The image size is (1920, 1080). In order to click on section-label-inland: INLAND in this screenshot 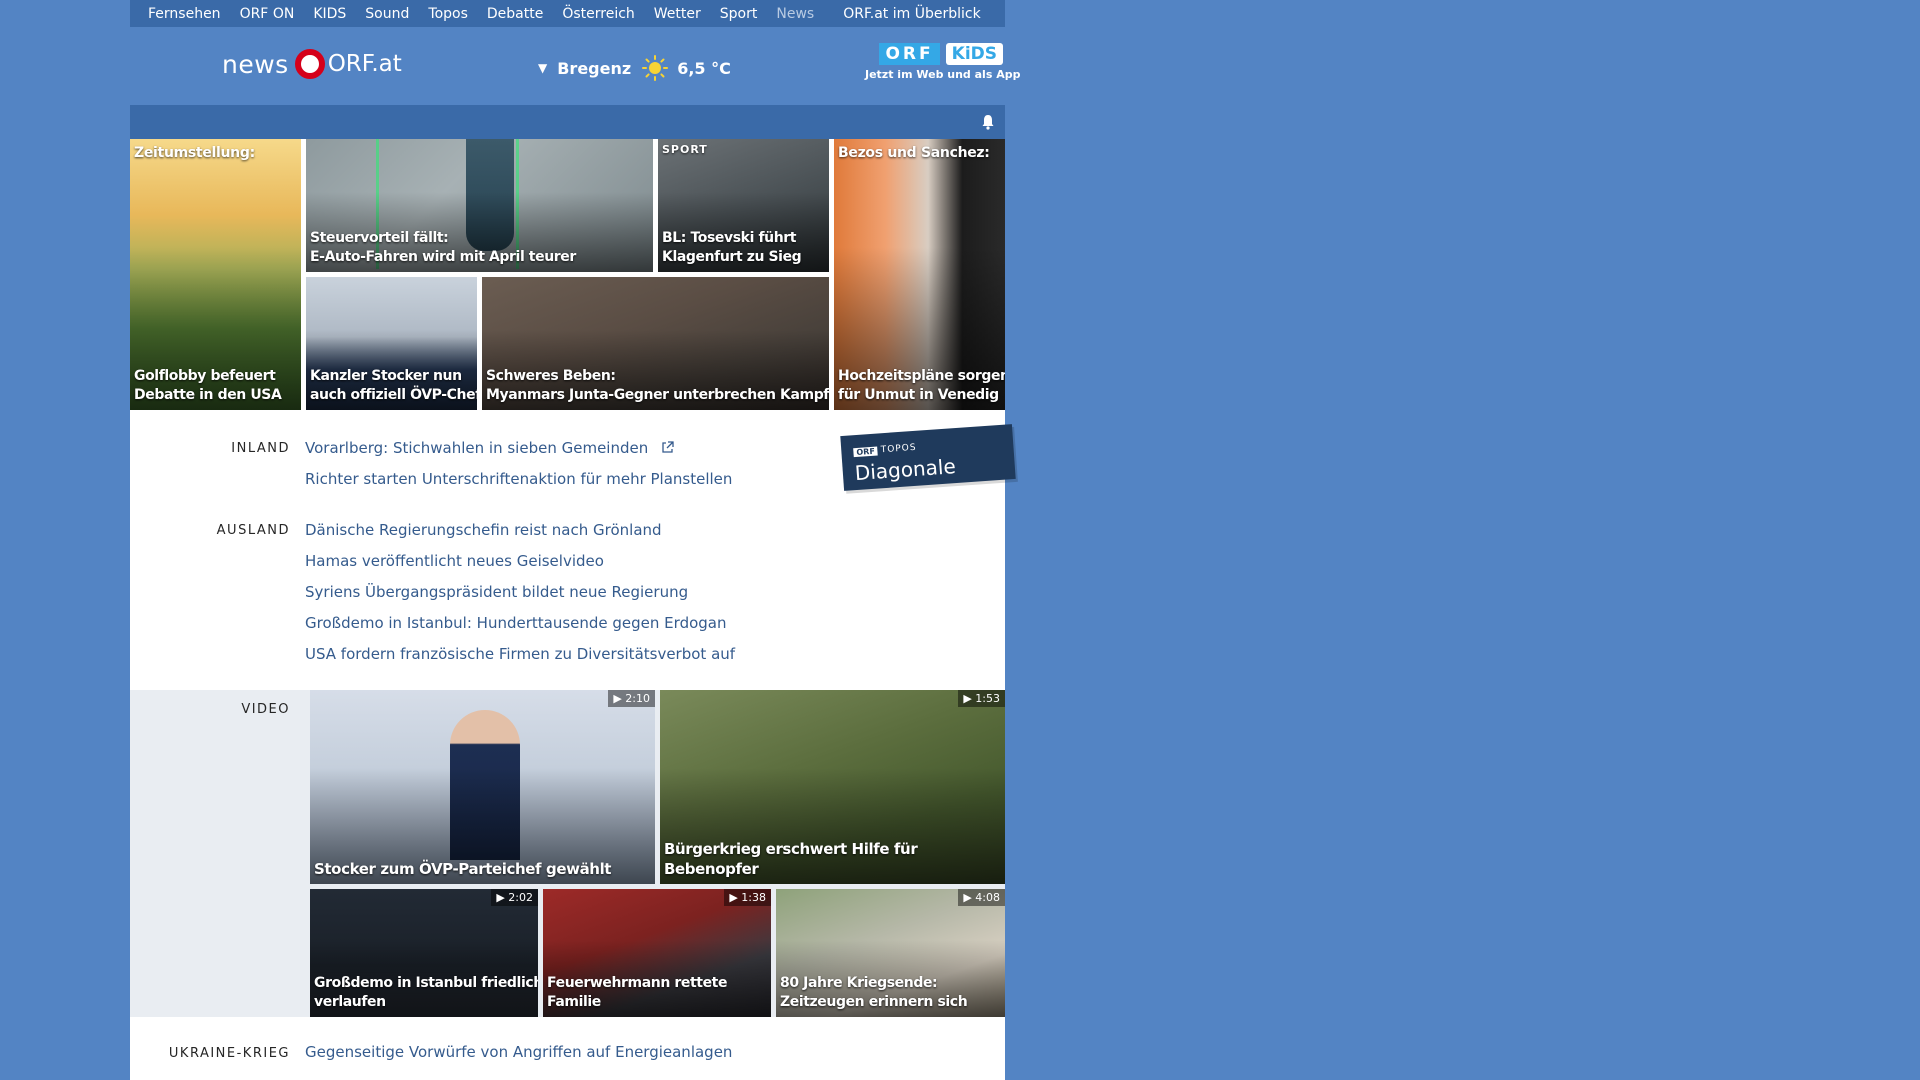, I will do `click(260, 448)`.